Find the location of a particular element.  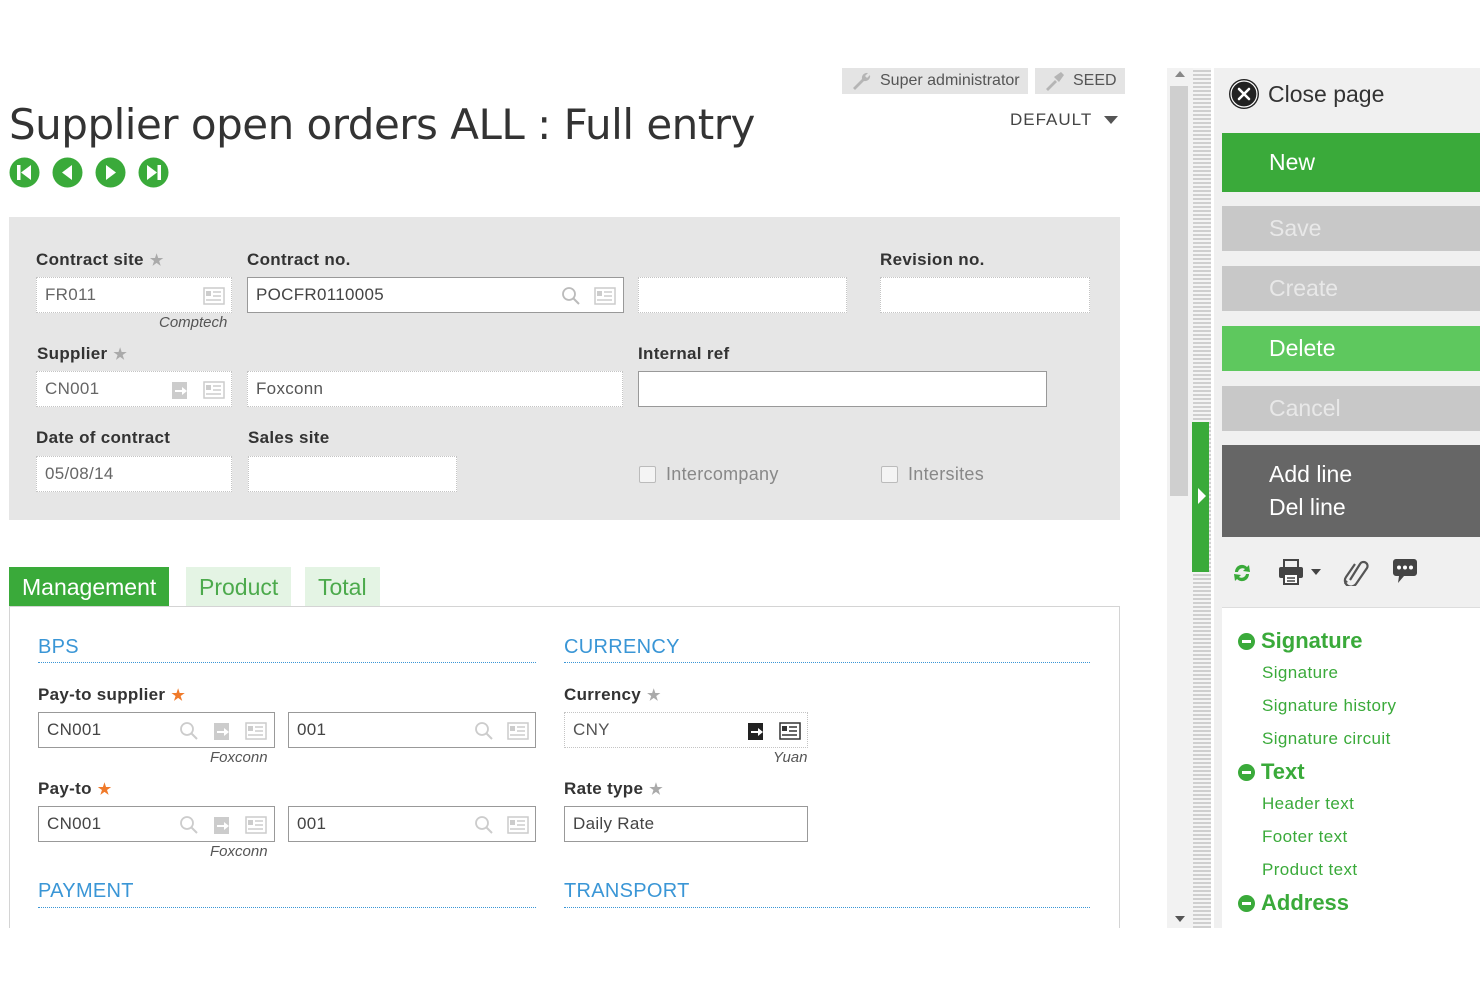

delete-button: Delete is located at coordinates (1351, 348).